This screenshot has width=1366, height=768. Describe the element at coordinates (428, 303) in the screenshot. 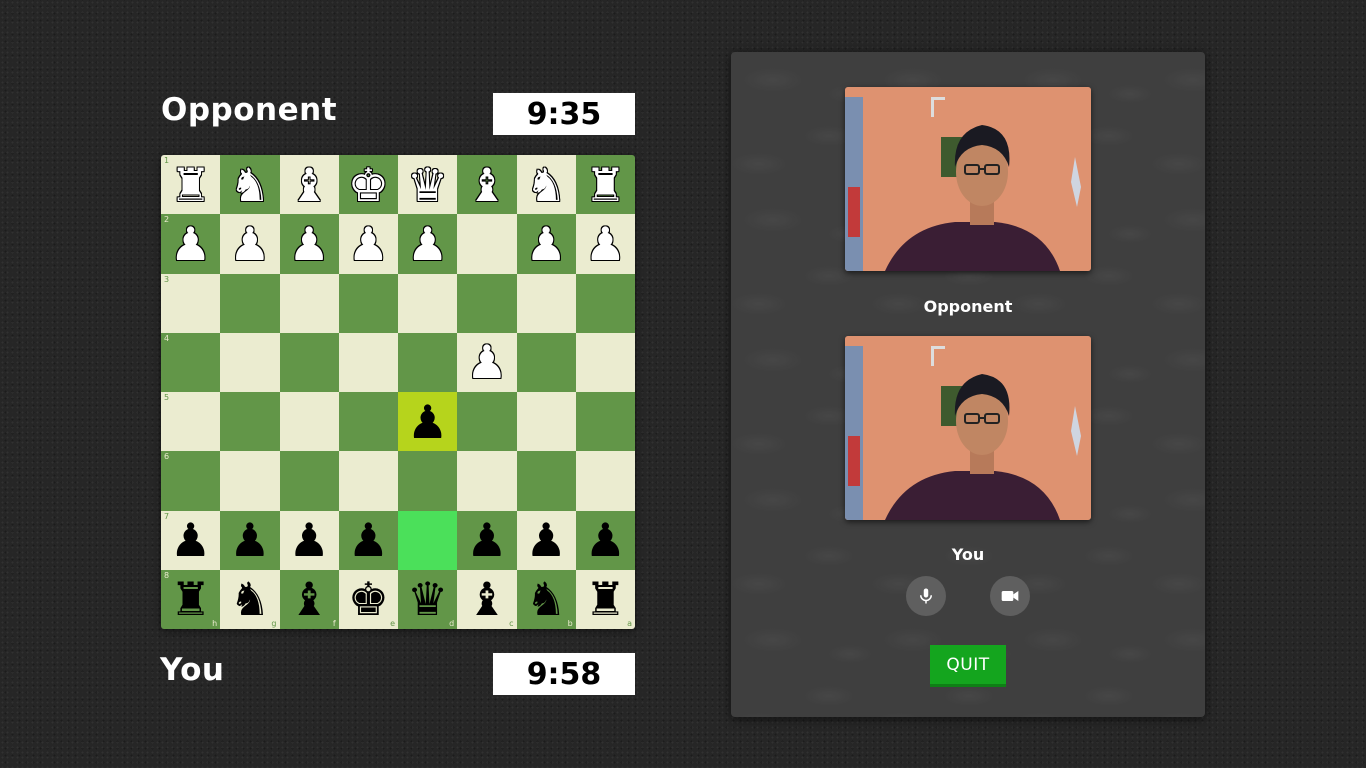

I see `square-d3` at that location.